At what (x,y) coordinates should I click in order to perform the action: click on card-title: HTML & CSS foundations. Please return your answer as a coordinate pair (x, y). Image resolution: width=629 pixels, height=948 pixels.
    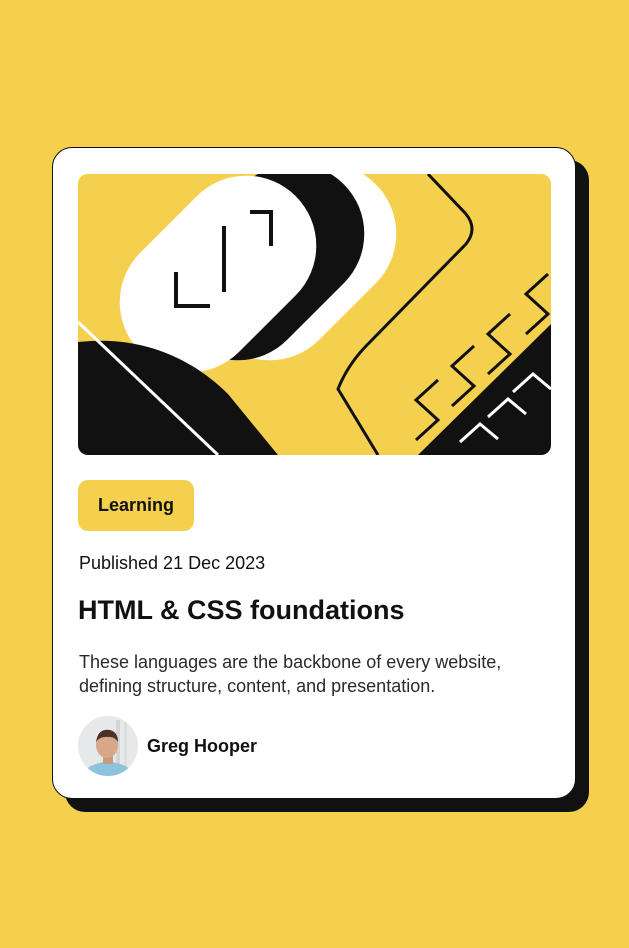
    Looking at the image, I should click on (241, 610).